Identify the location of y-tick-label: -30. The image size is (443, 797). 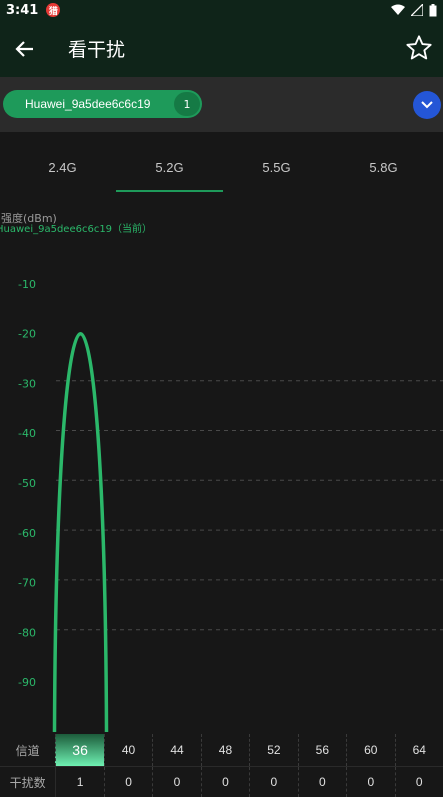
(27, 383).